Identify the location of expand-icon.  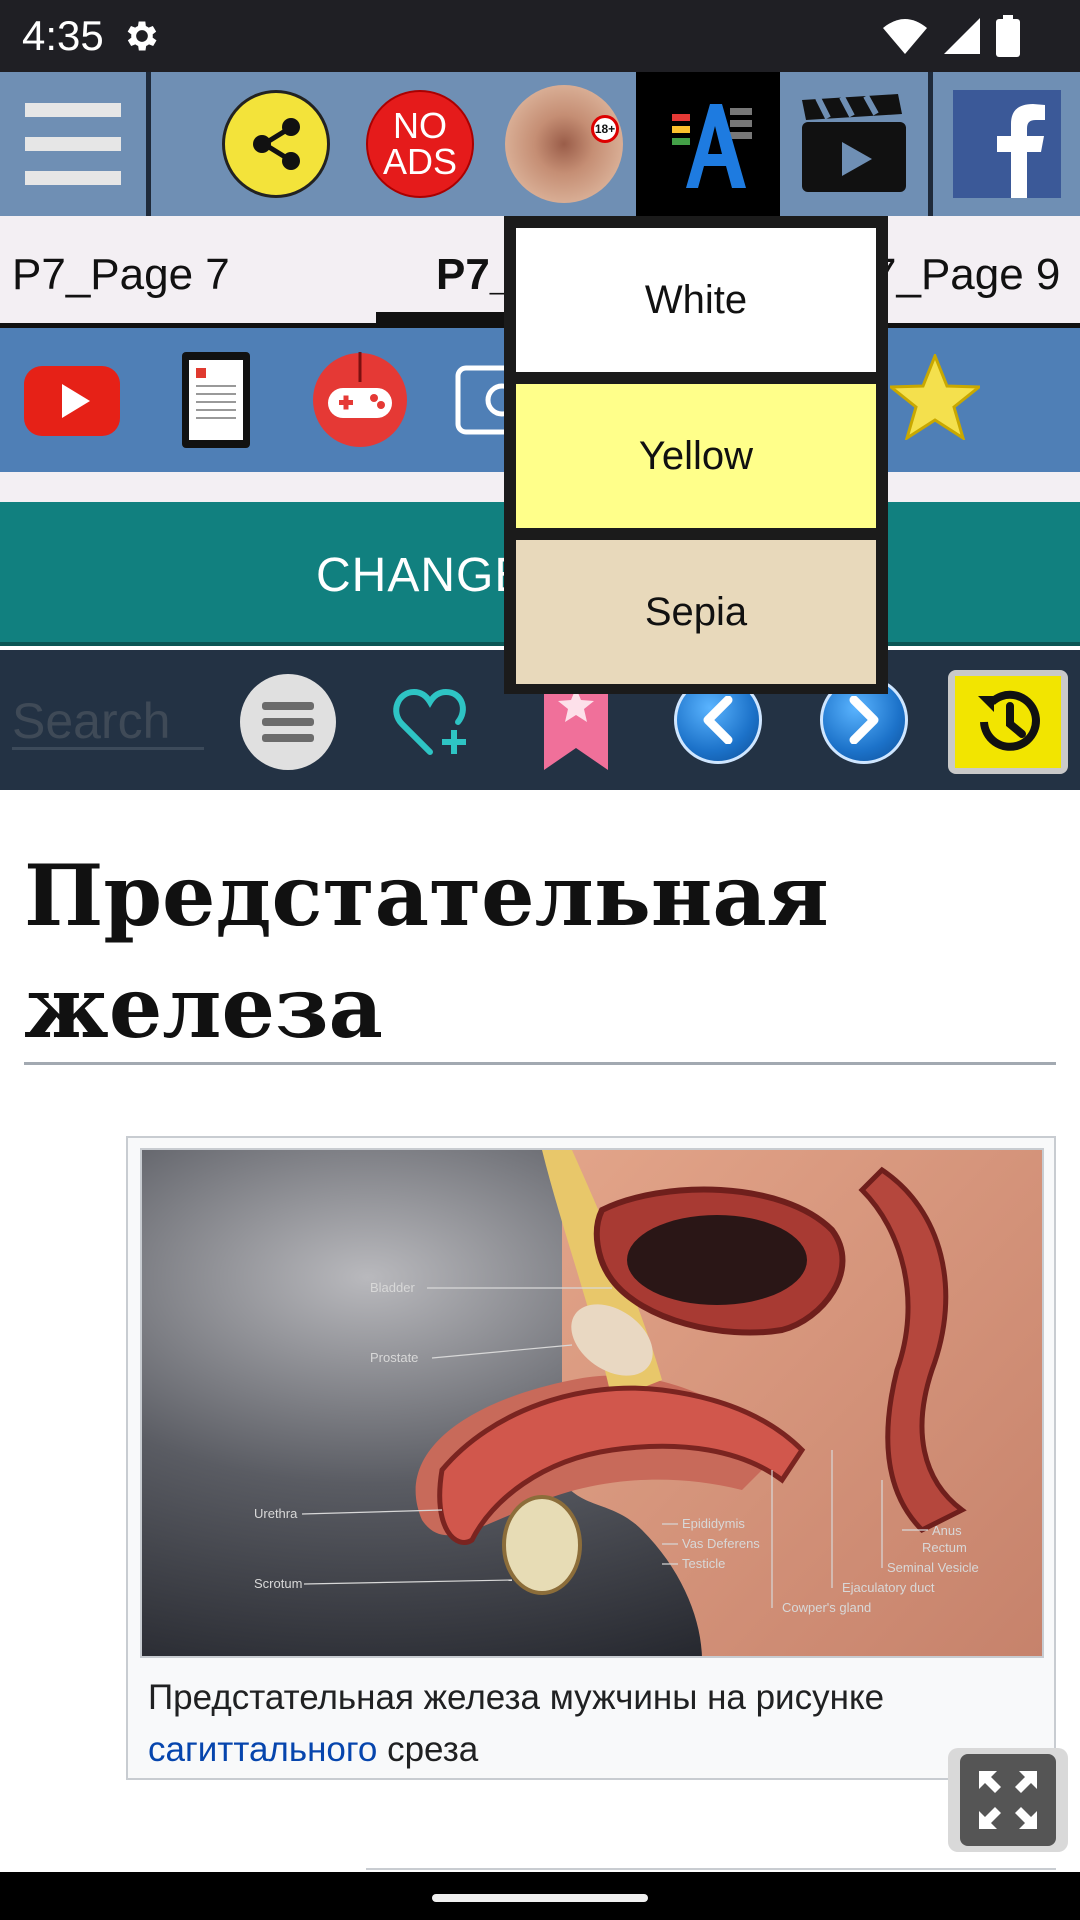
(1008, 1800).